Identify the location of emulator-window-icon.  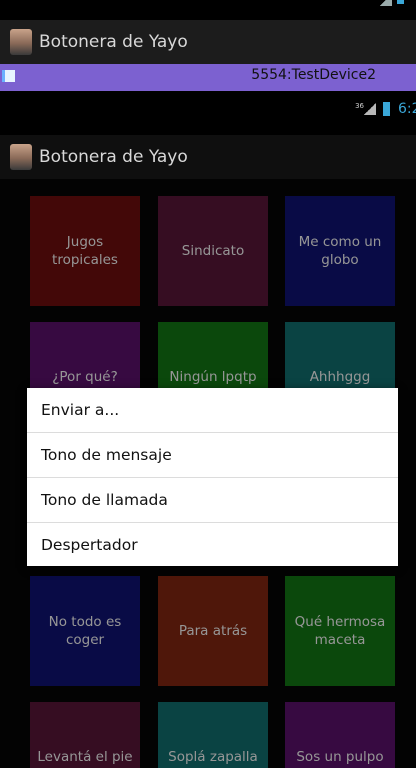
(8, 76).